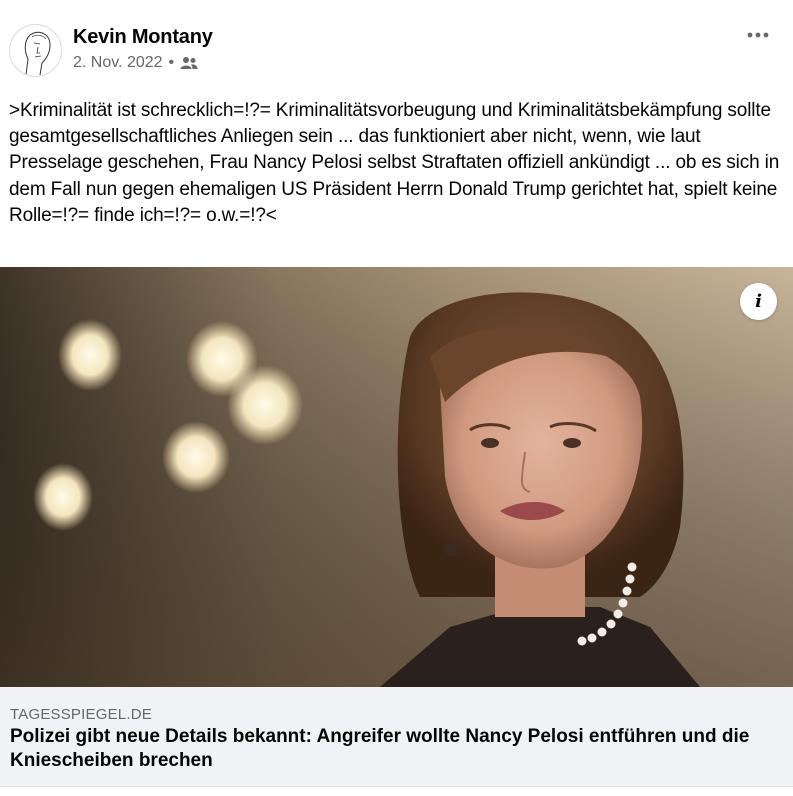 Image resolution: width=793 pixels, height=796 pixels. What do you see at coordinates (396, 45) in the screenshot?
I see `post-header: Kevin Montany 2. Nov. 2022 •` at bounding box center [396, 45].